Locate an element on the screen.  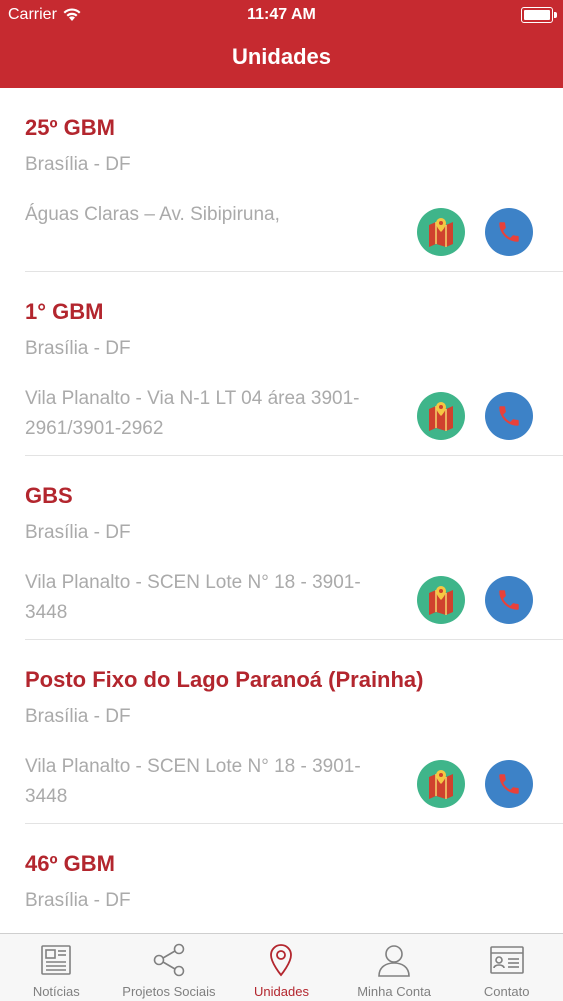
tab-contato: Contato is located at coordinates (506, 967).